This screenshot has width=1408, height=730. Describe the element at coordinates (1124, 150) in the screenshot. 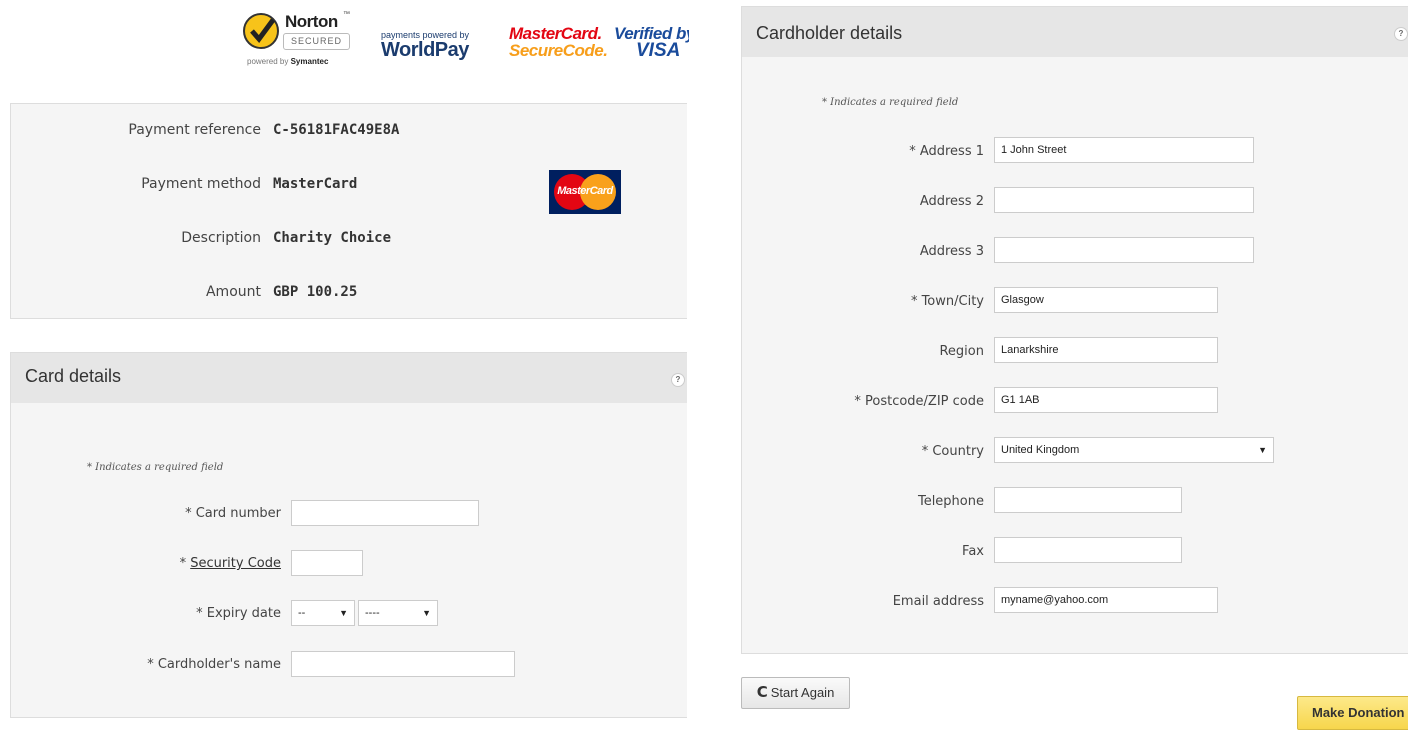

I see `address1-input: 1 John Street` at that location.